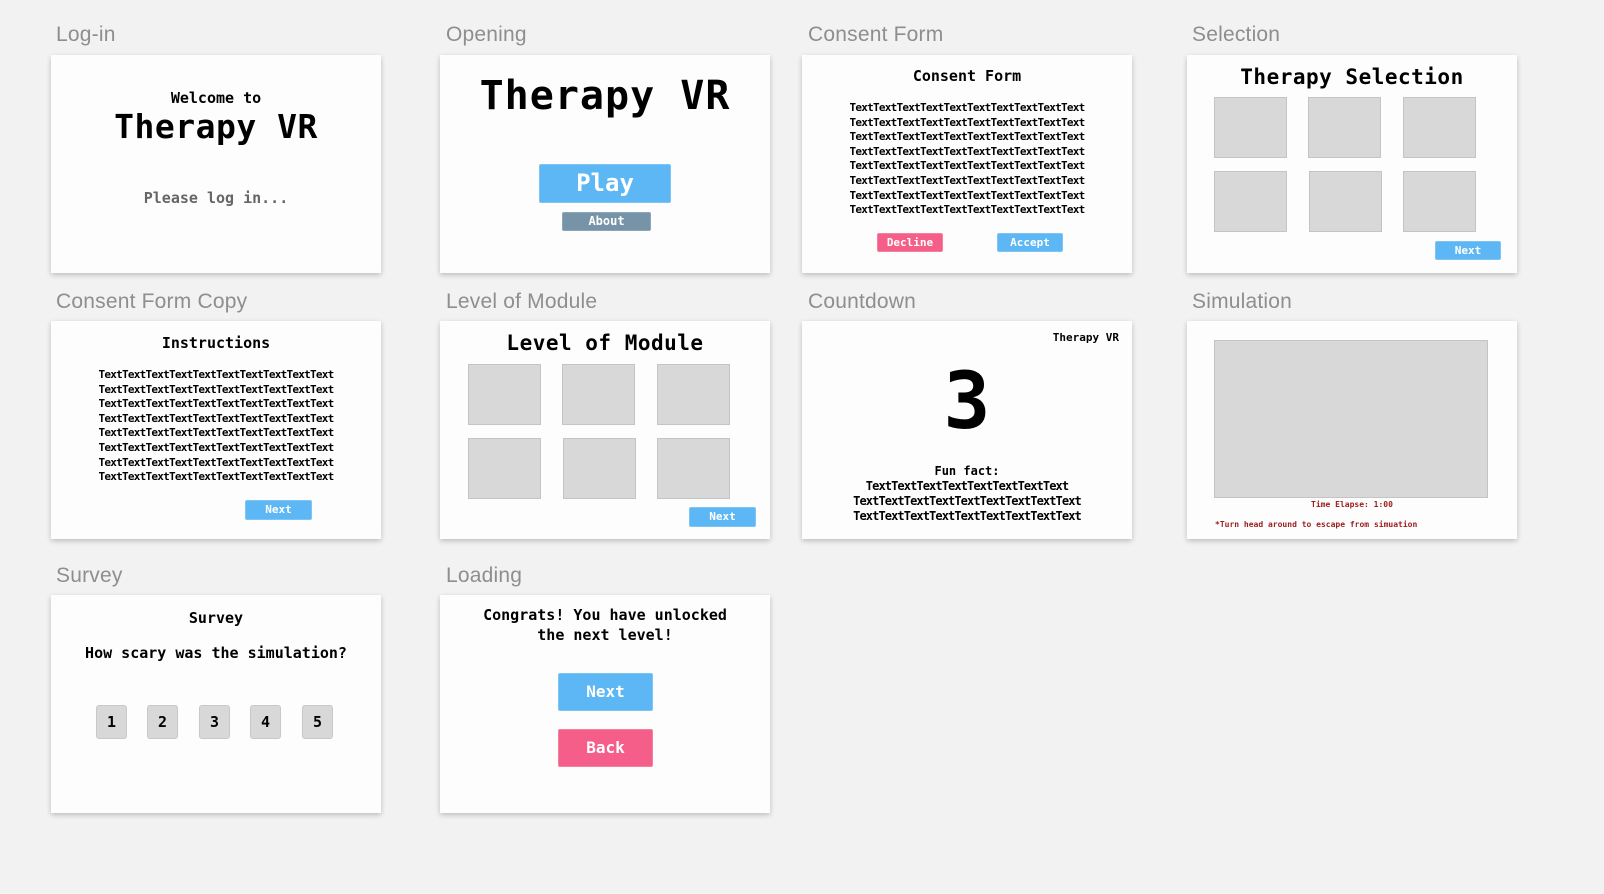 The image size is (1604, 894). I want to click on rating-option-4: 4, so click(265, 722).